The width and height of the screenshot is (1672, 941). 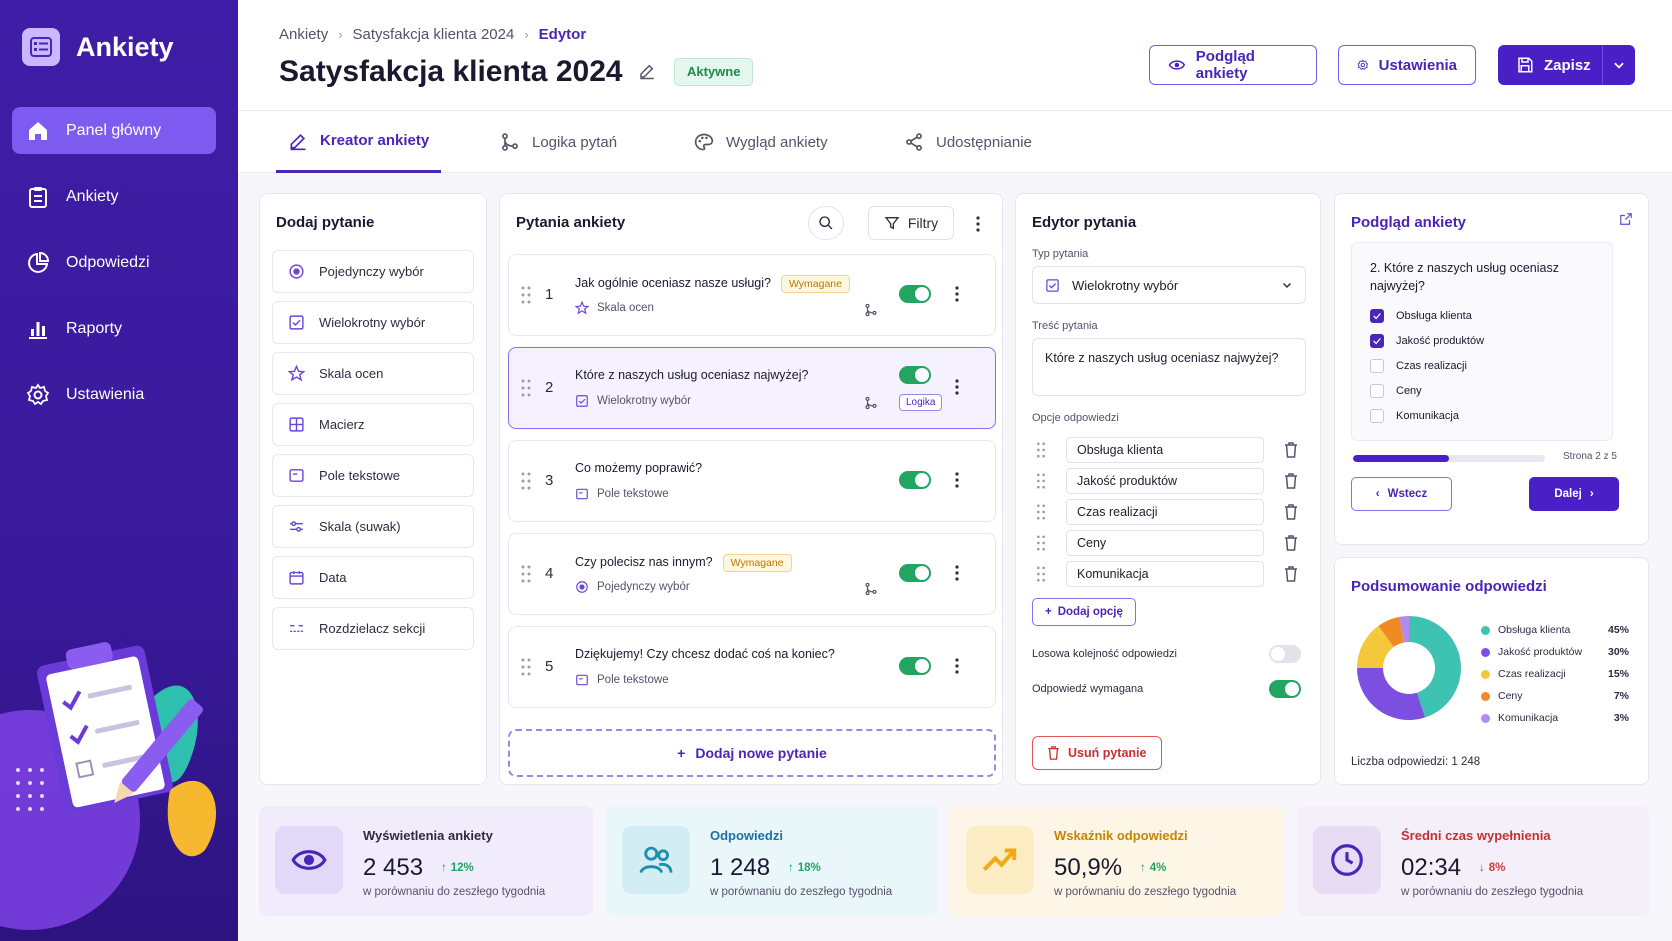 I want to click on save-dropdown-button, so click(x=1618, y=65).